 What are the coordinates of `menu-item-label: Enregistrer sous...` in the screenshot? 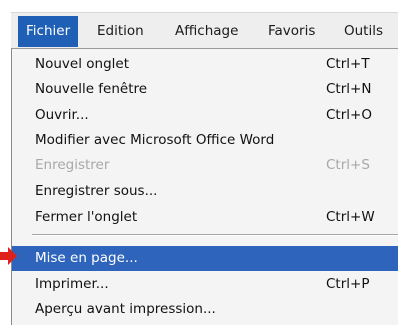 It's located at (96, 191).